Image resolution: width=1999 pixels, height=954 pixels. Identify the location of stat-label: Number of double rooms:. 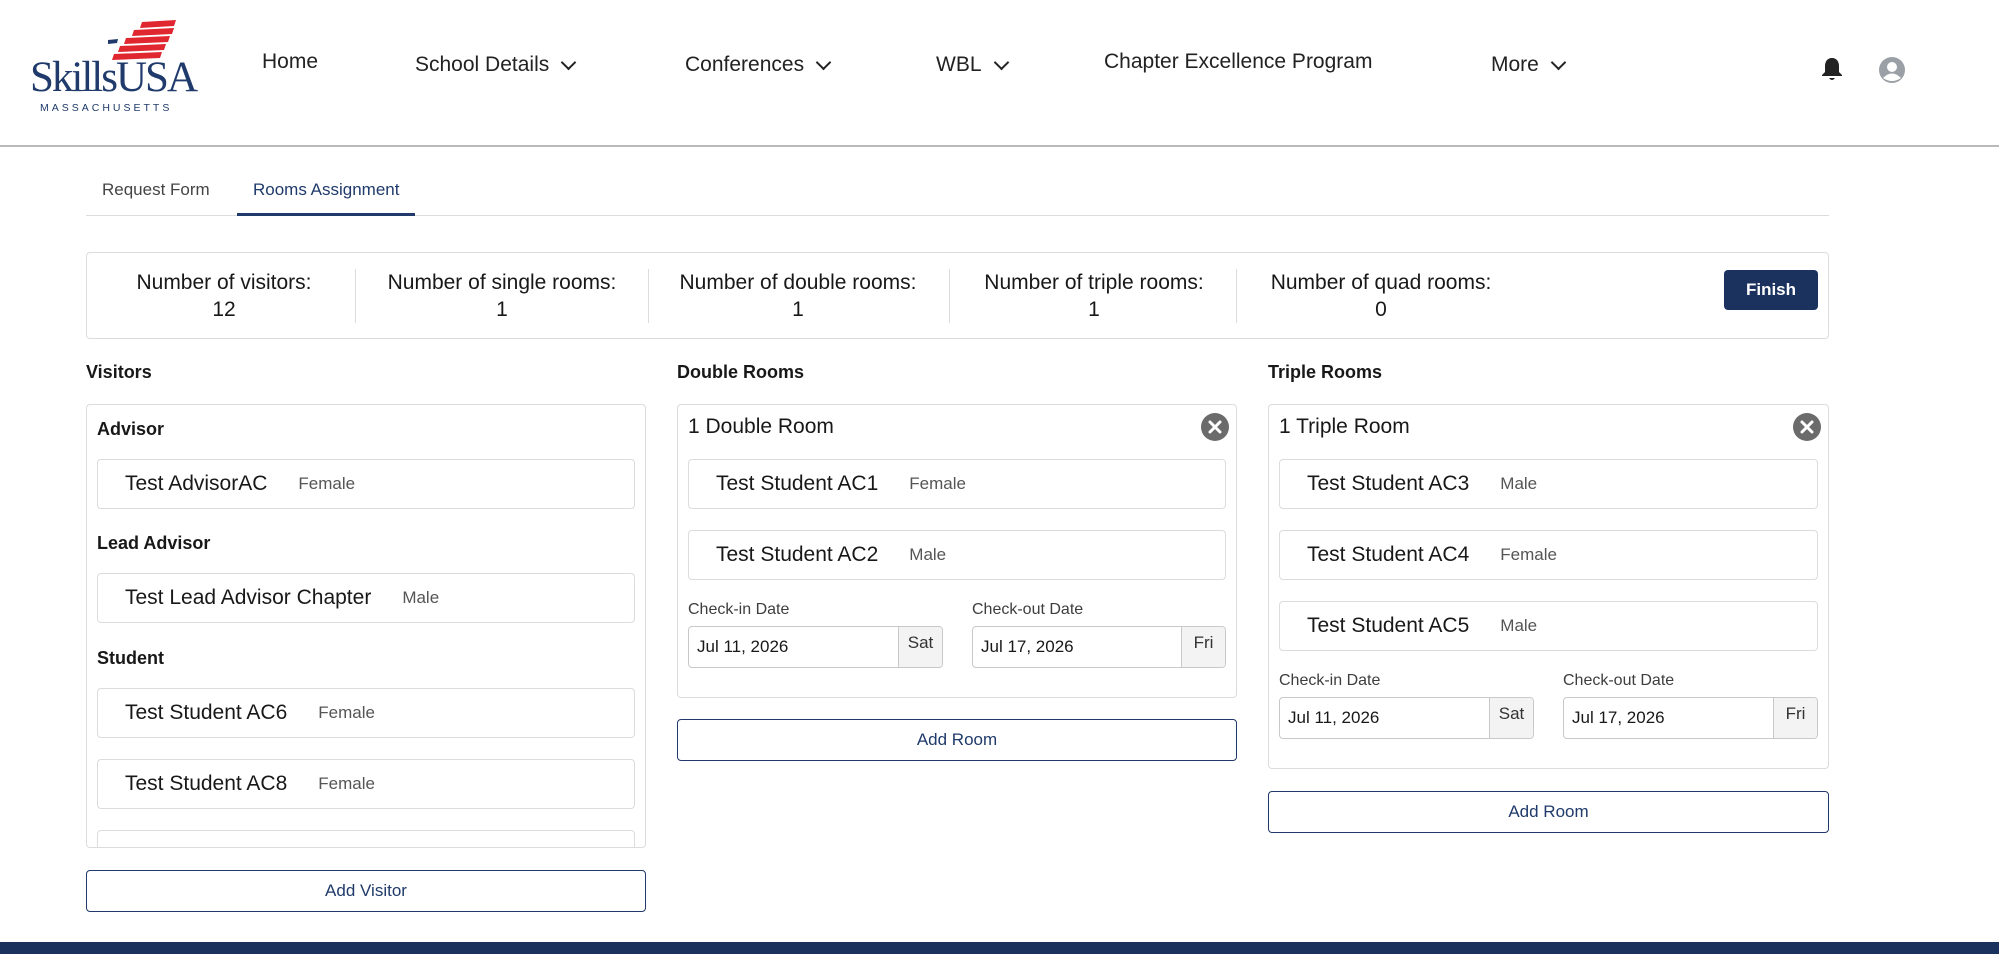
(798, 282).